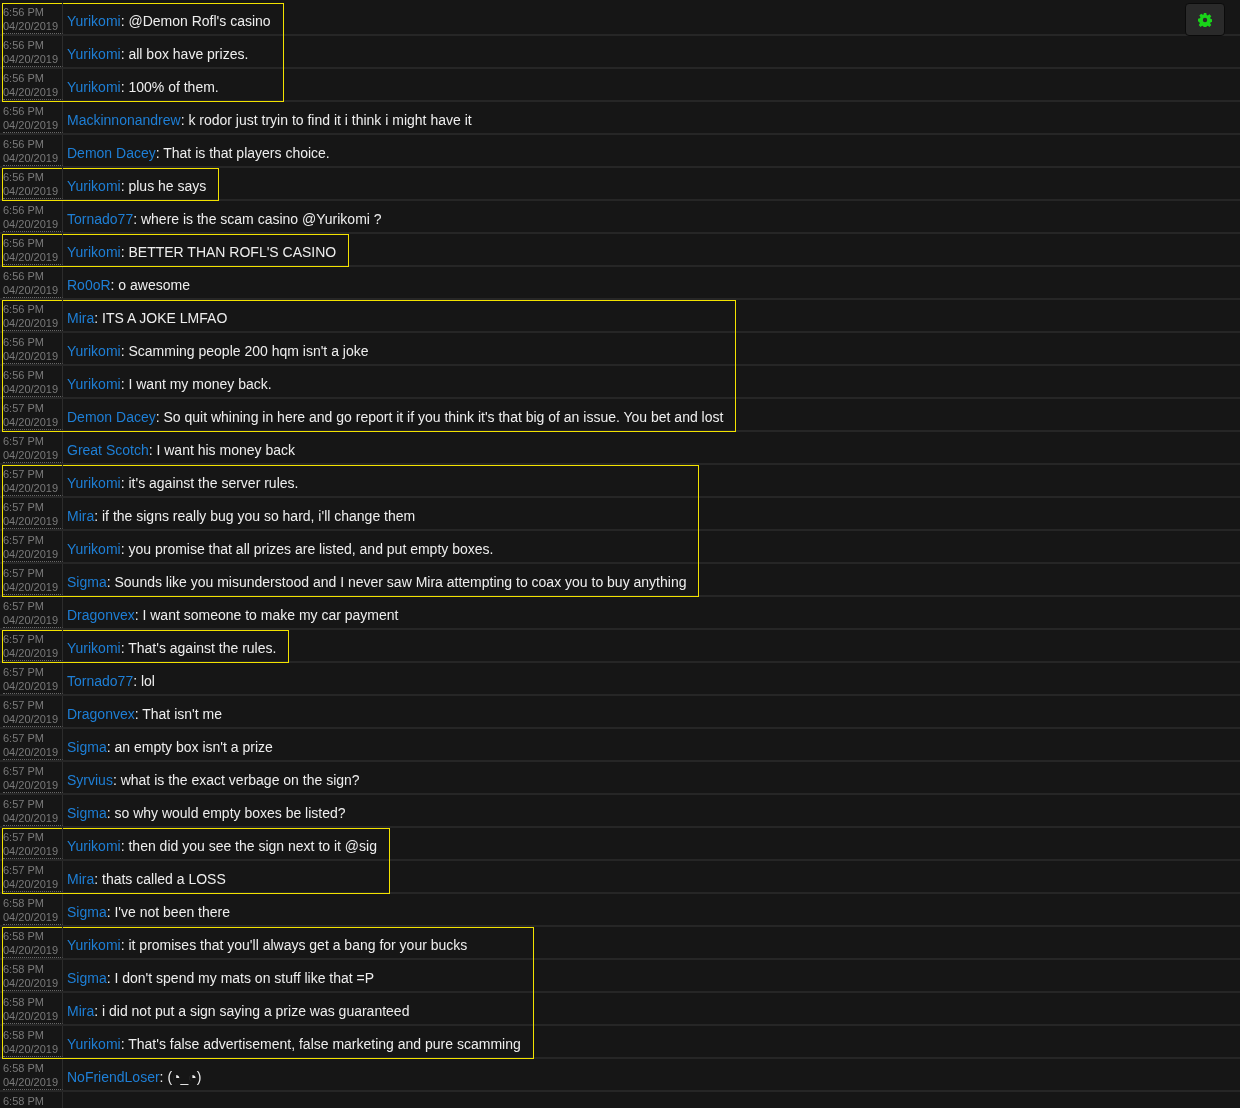  Describe the element at coordinates (439, 417) in the screenshot. I see `message-text: : So quit whining in here and go report it if you think it's that big of an issue. You bet and lost` at that location.